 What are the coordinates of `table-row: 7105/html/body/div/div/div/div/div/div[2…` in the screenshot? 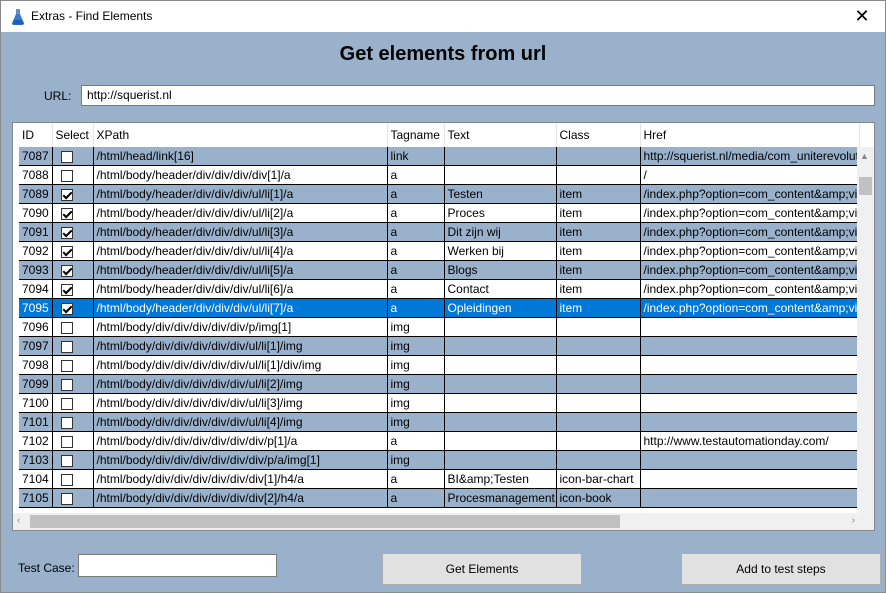 It's located at (439, 498).